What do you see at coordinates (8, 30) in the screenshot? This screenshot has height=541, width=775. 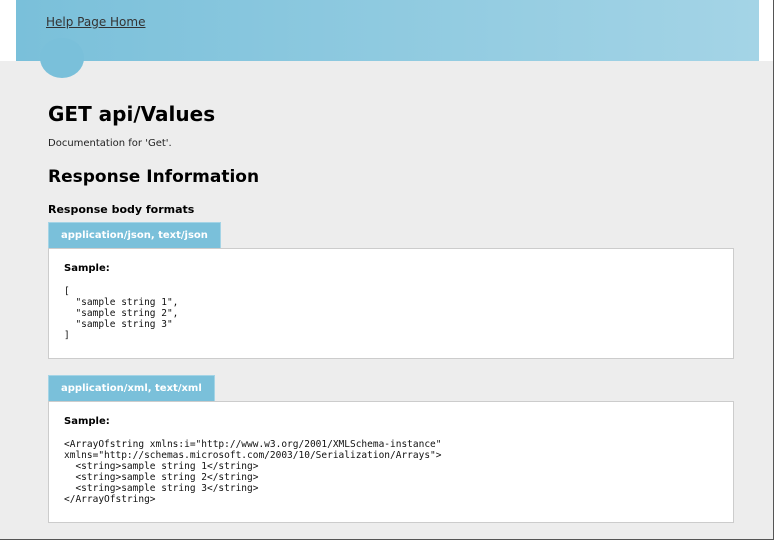 I see `header-left-margin` at bounding box center [8, 30].